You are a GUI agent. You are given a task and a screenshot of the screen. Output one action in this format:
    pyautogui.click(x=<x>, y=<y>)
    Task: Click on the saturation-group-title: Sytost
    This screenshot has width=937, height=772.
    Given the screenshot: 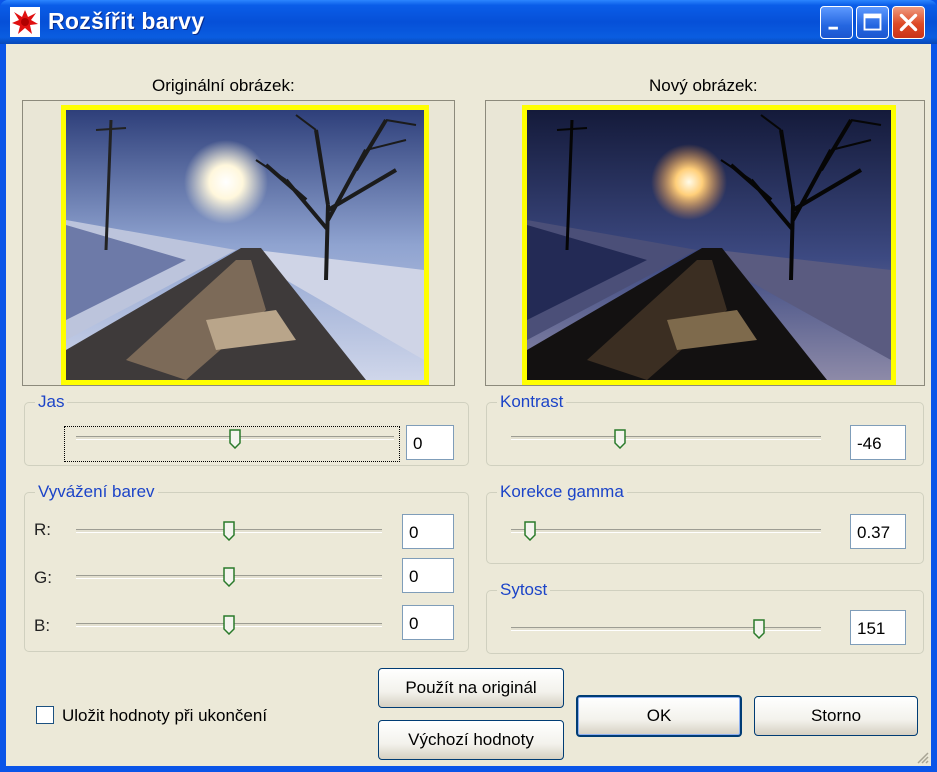 What is the action you would take?
    pyautogui.click(x=524, y=590)
    